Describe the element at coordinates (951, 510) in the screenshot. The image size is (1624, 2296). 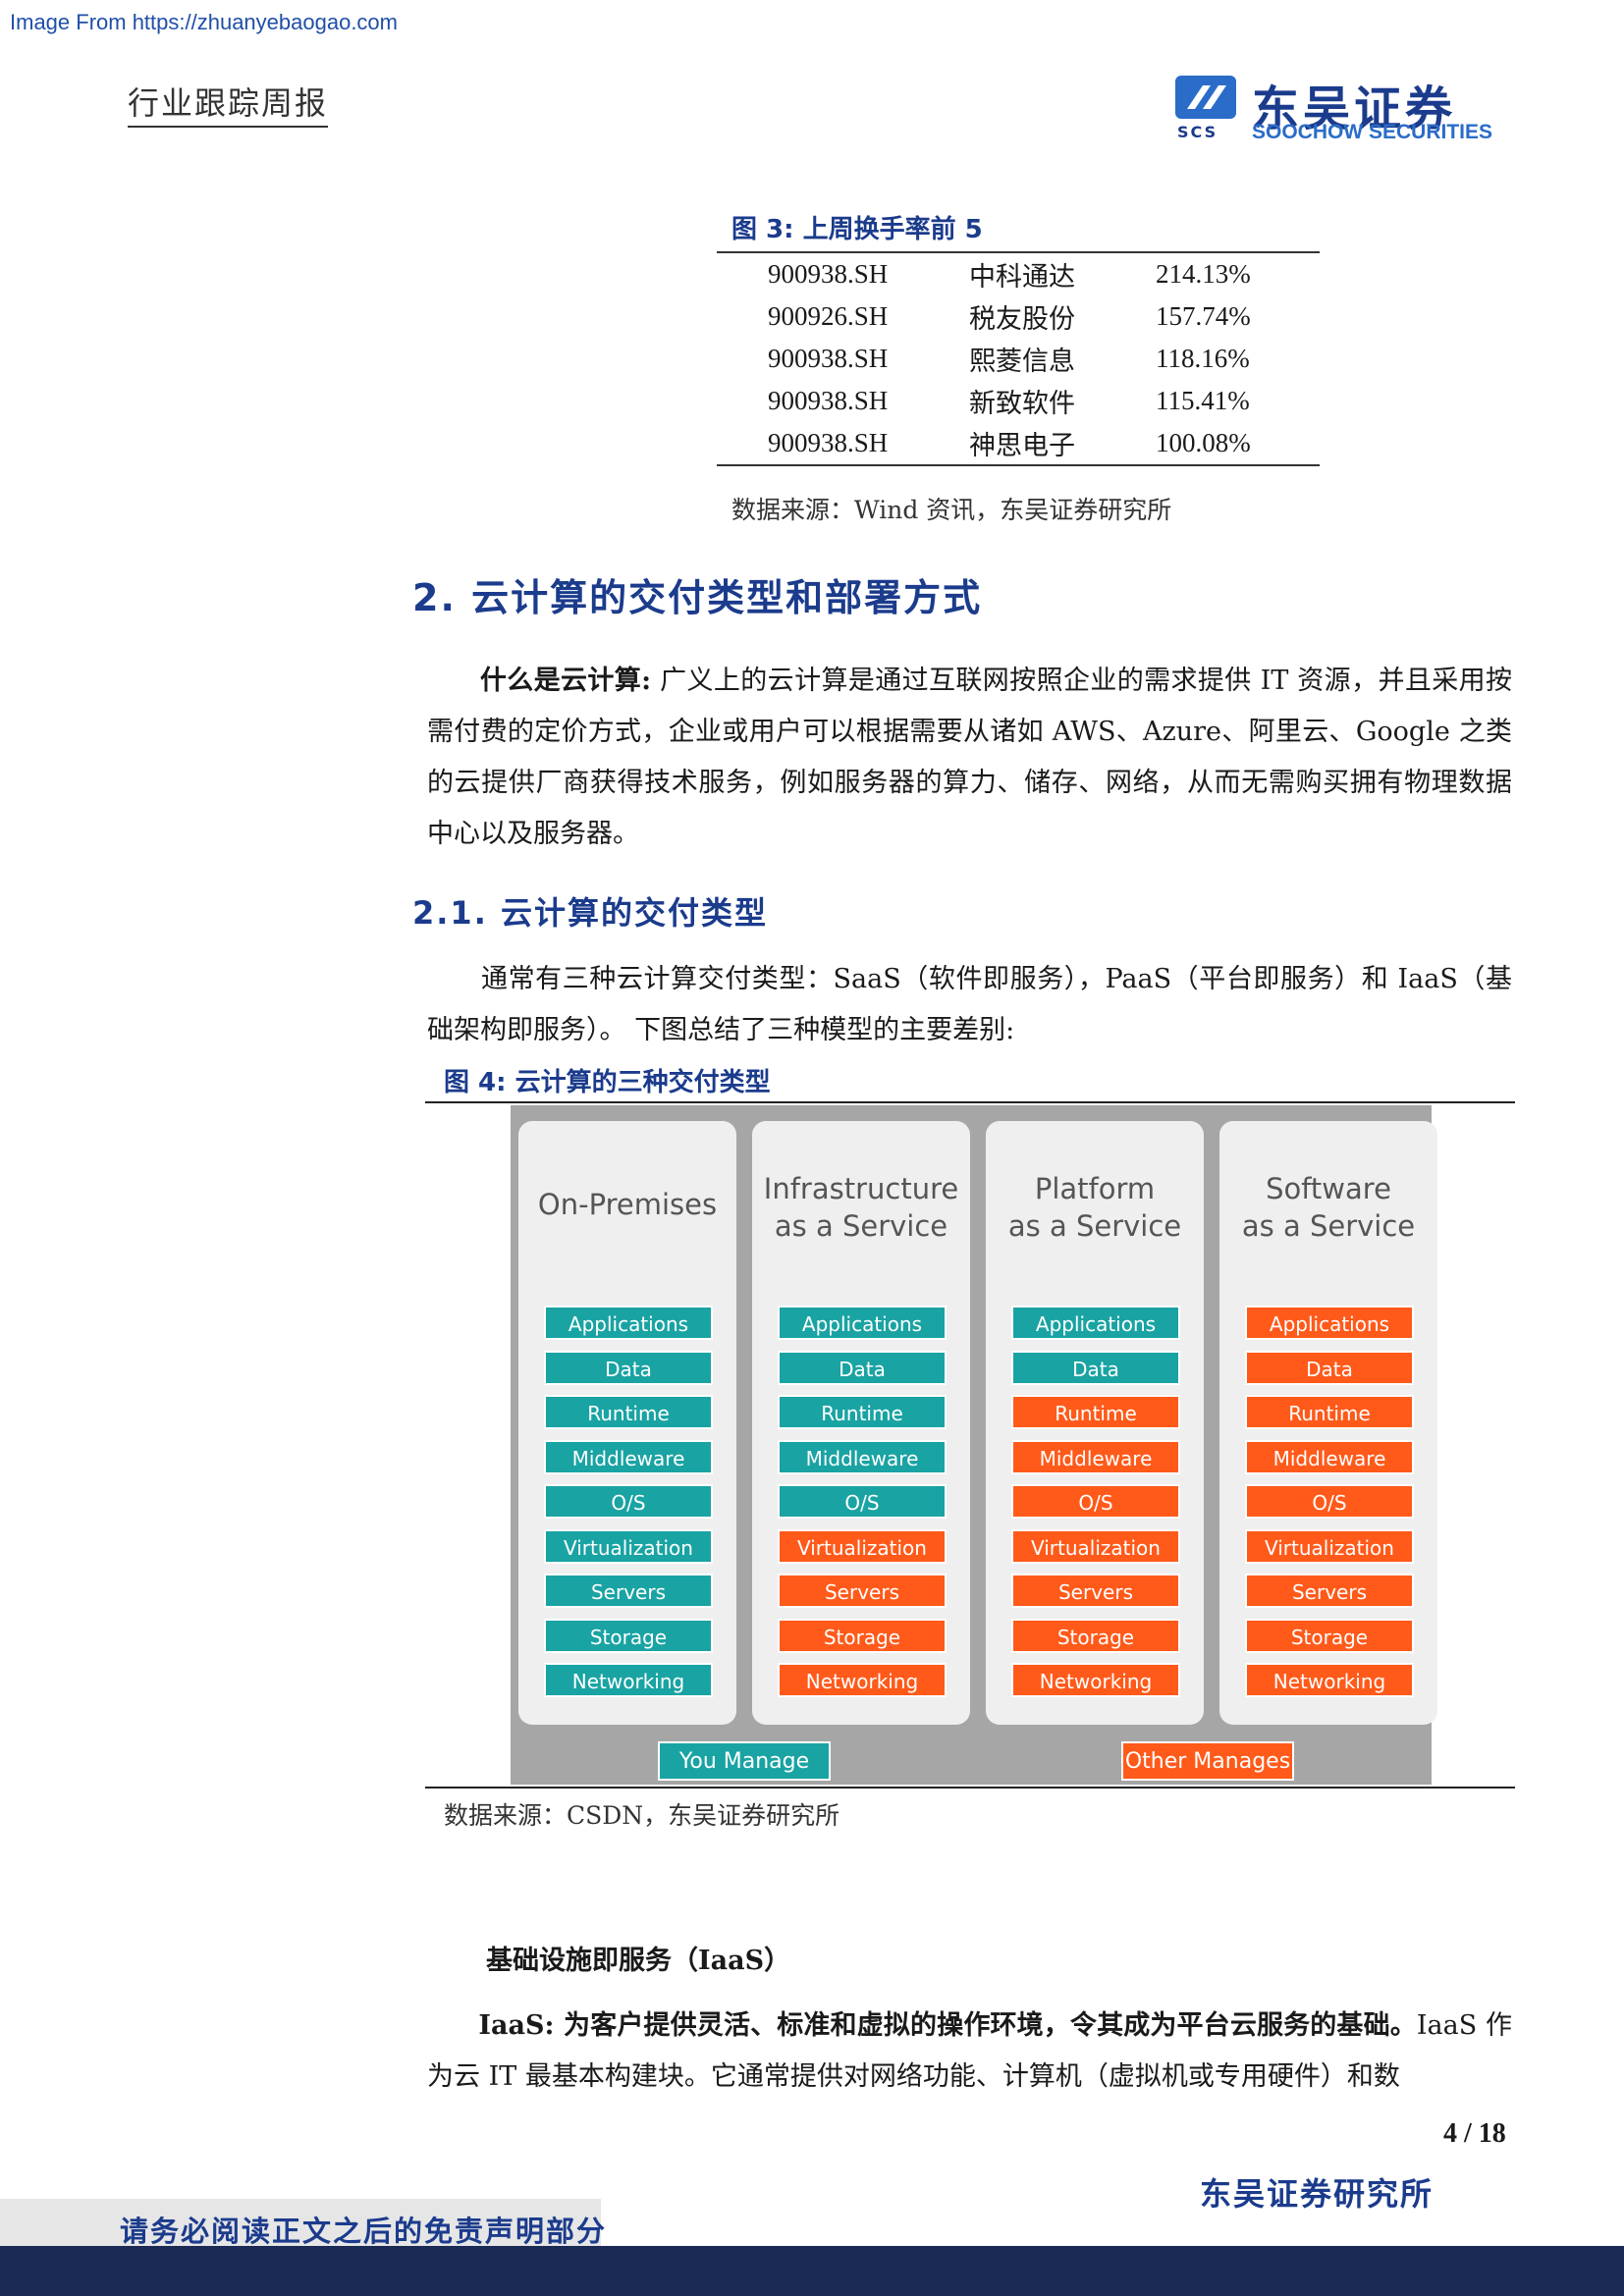
I see `figure3-source: 数据来源：Wind 资讯，东吴证券研究所` at that location.